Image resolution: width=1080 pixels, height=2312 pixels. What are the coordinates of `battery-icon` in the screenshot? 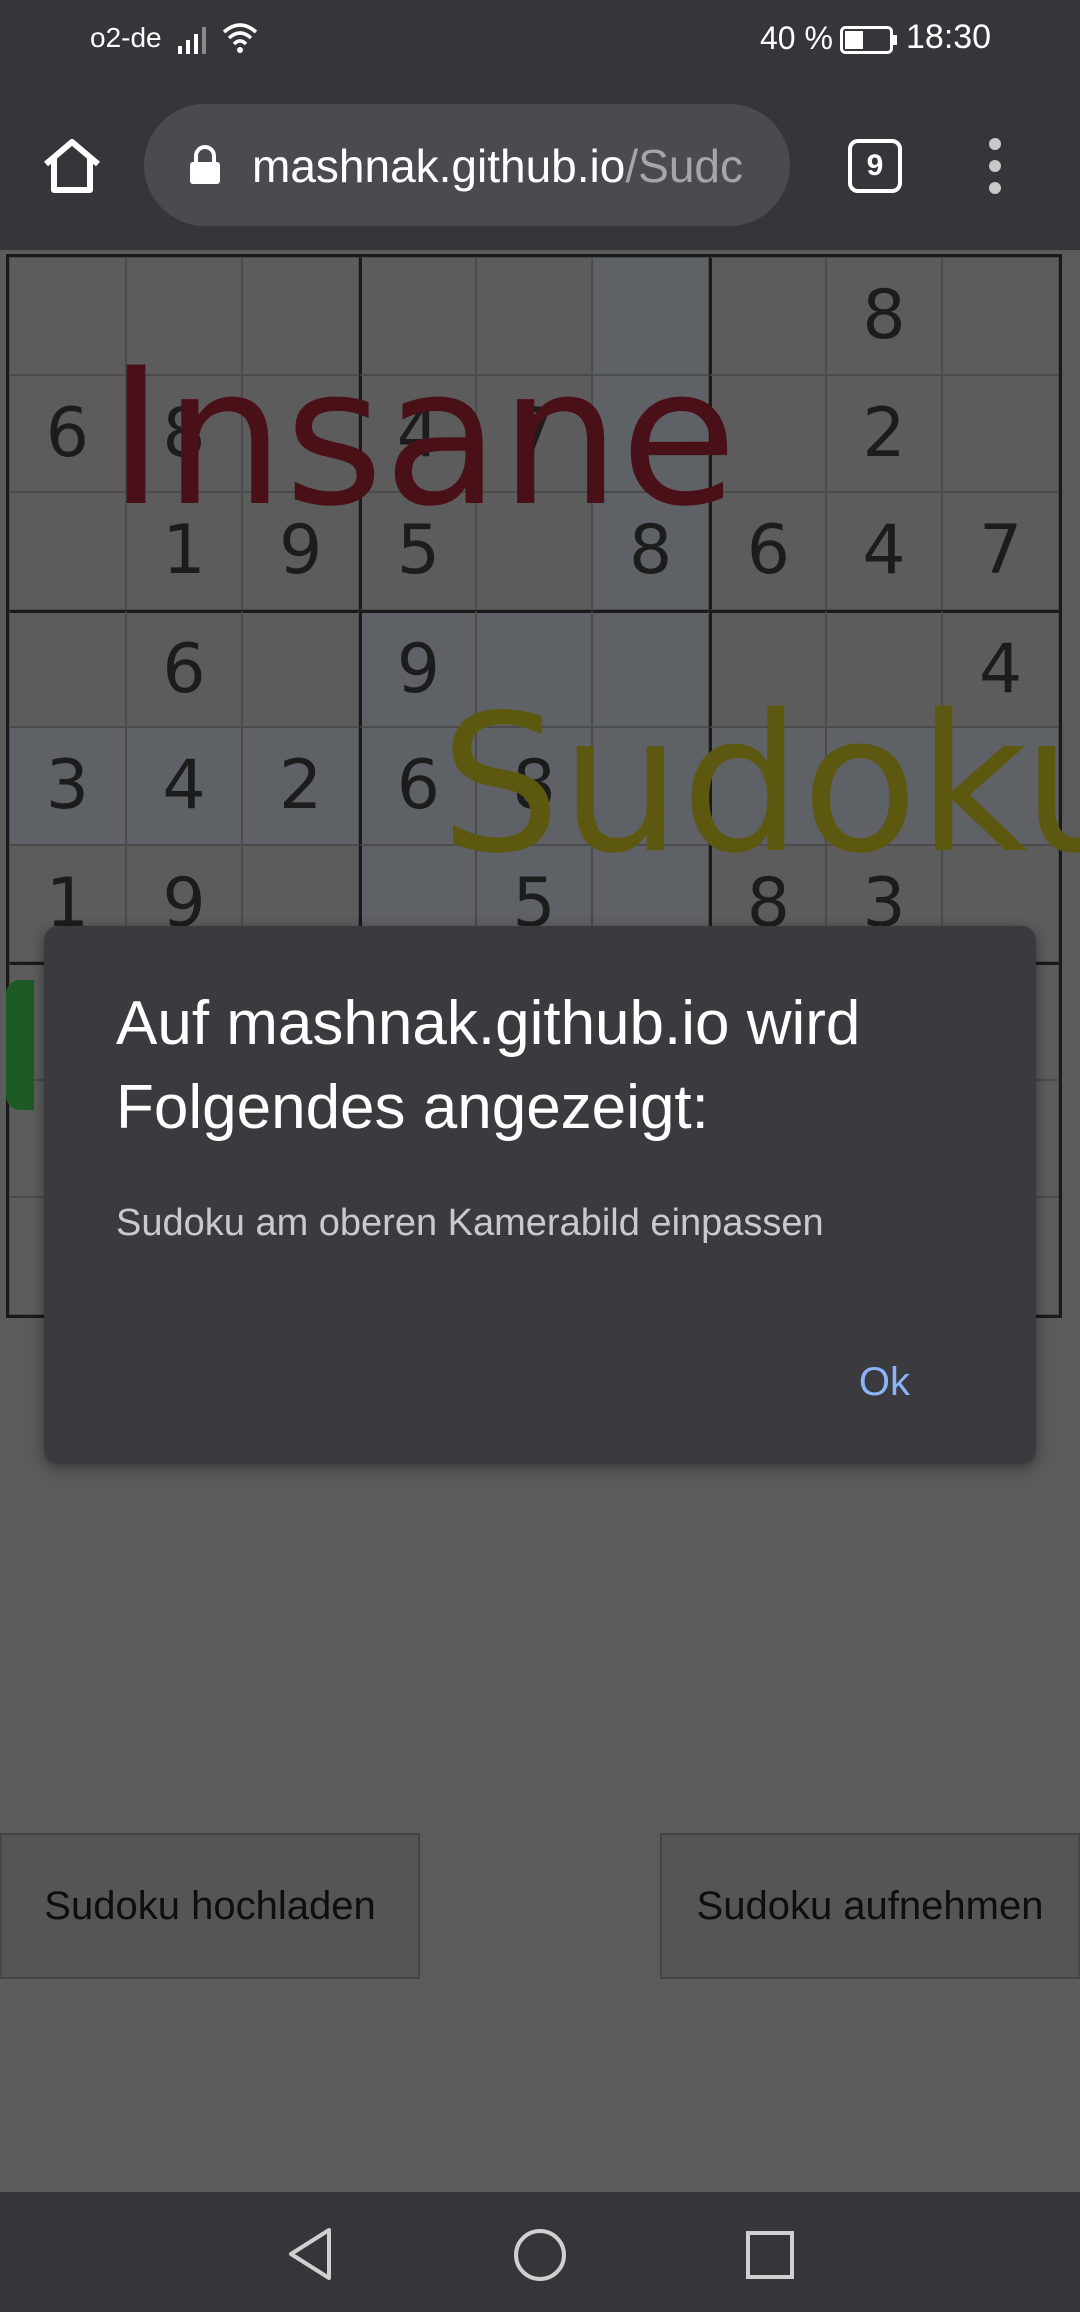 It's located at (868, 40).